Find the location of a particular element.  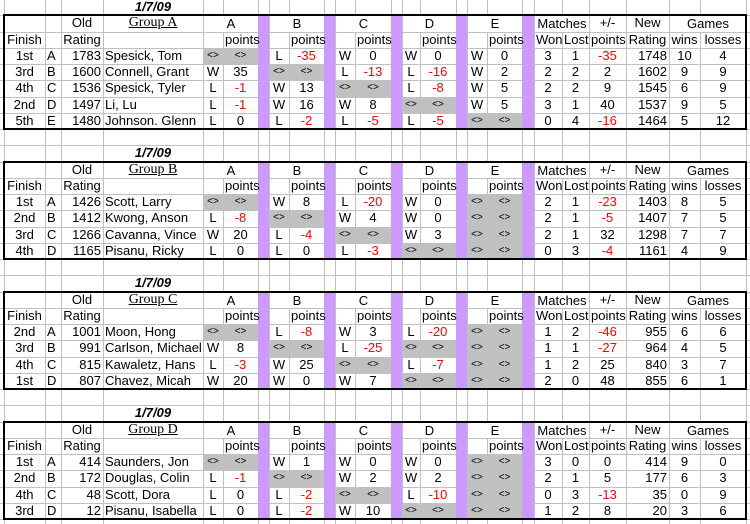

gridline-vertical is located at coordinates (746, 262).